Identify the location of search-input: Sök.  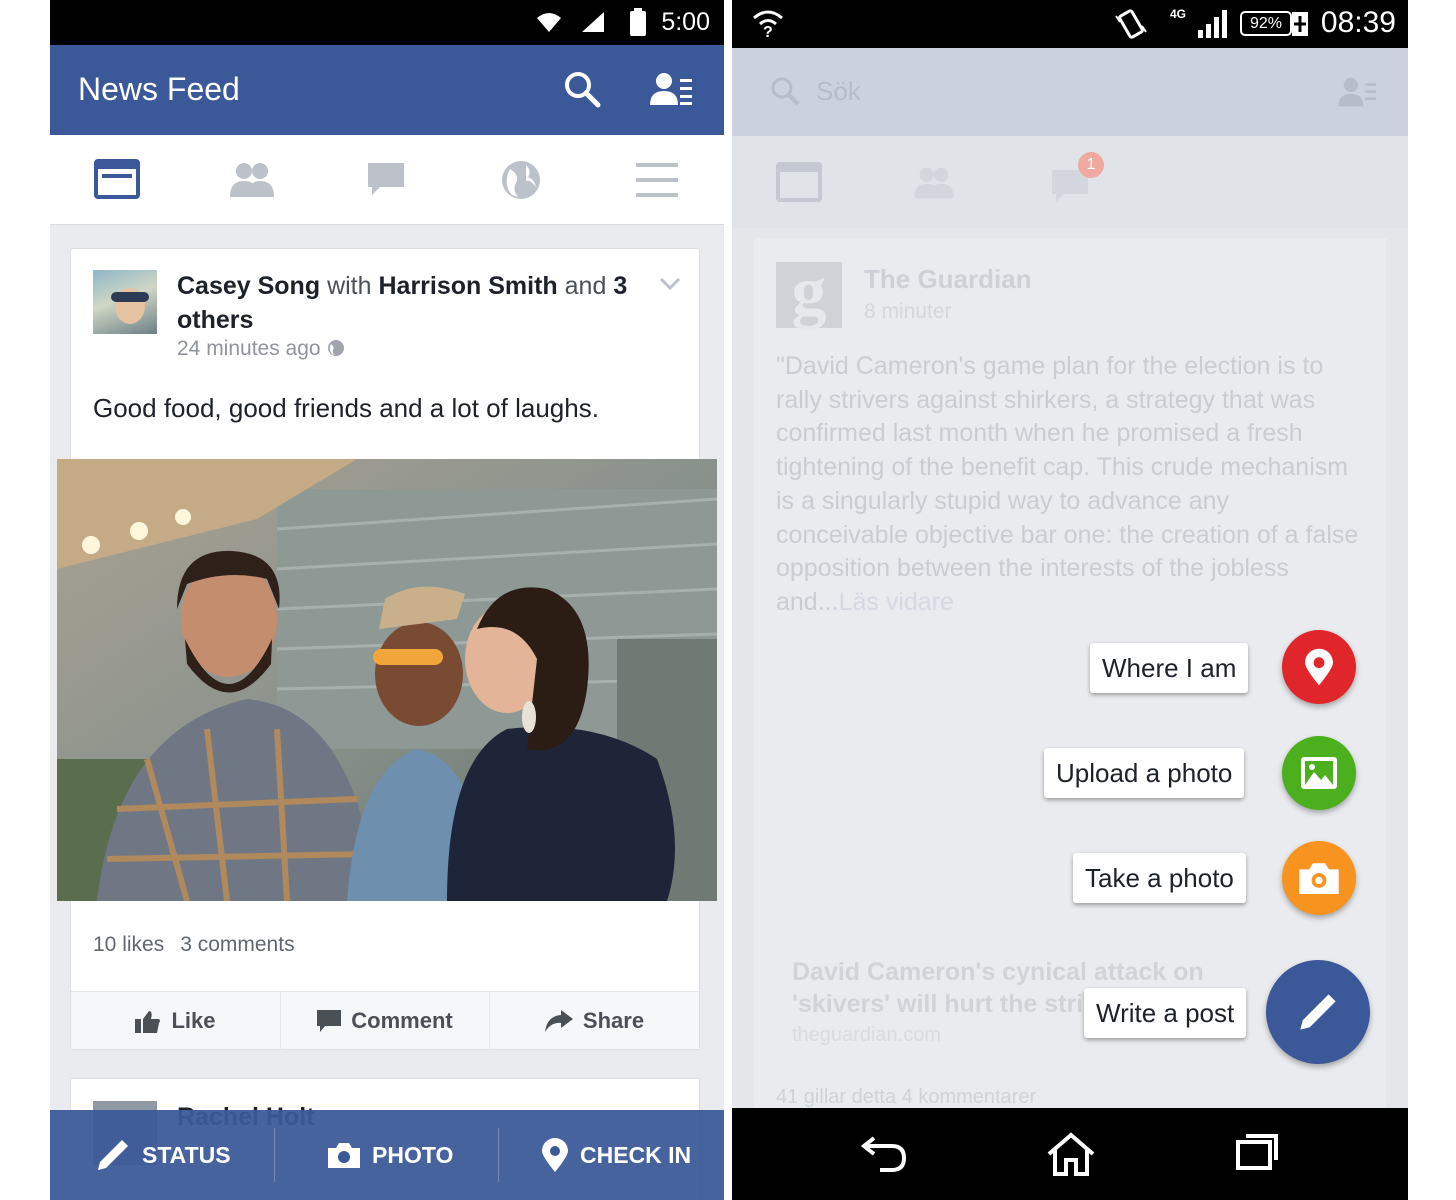
(838, 91).